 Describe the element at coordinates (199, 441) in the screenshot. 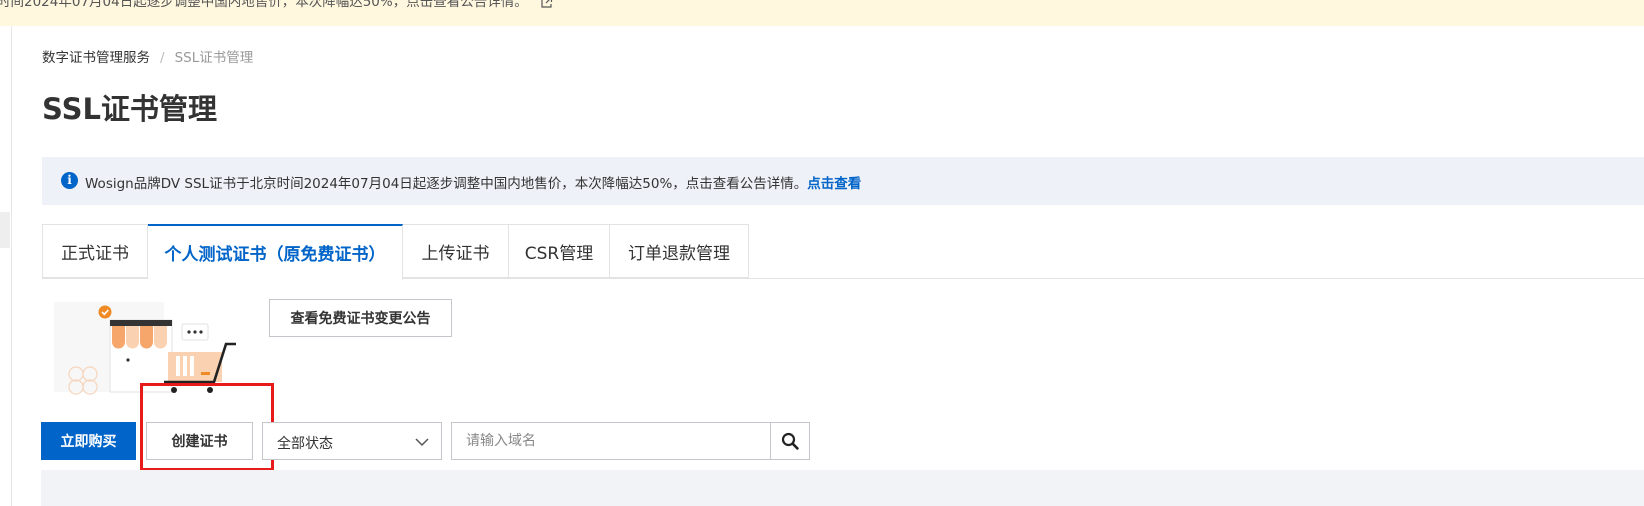

I see `create-cert-button: 创建证书` at that location.